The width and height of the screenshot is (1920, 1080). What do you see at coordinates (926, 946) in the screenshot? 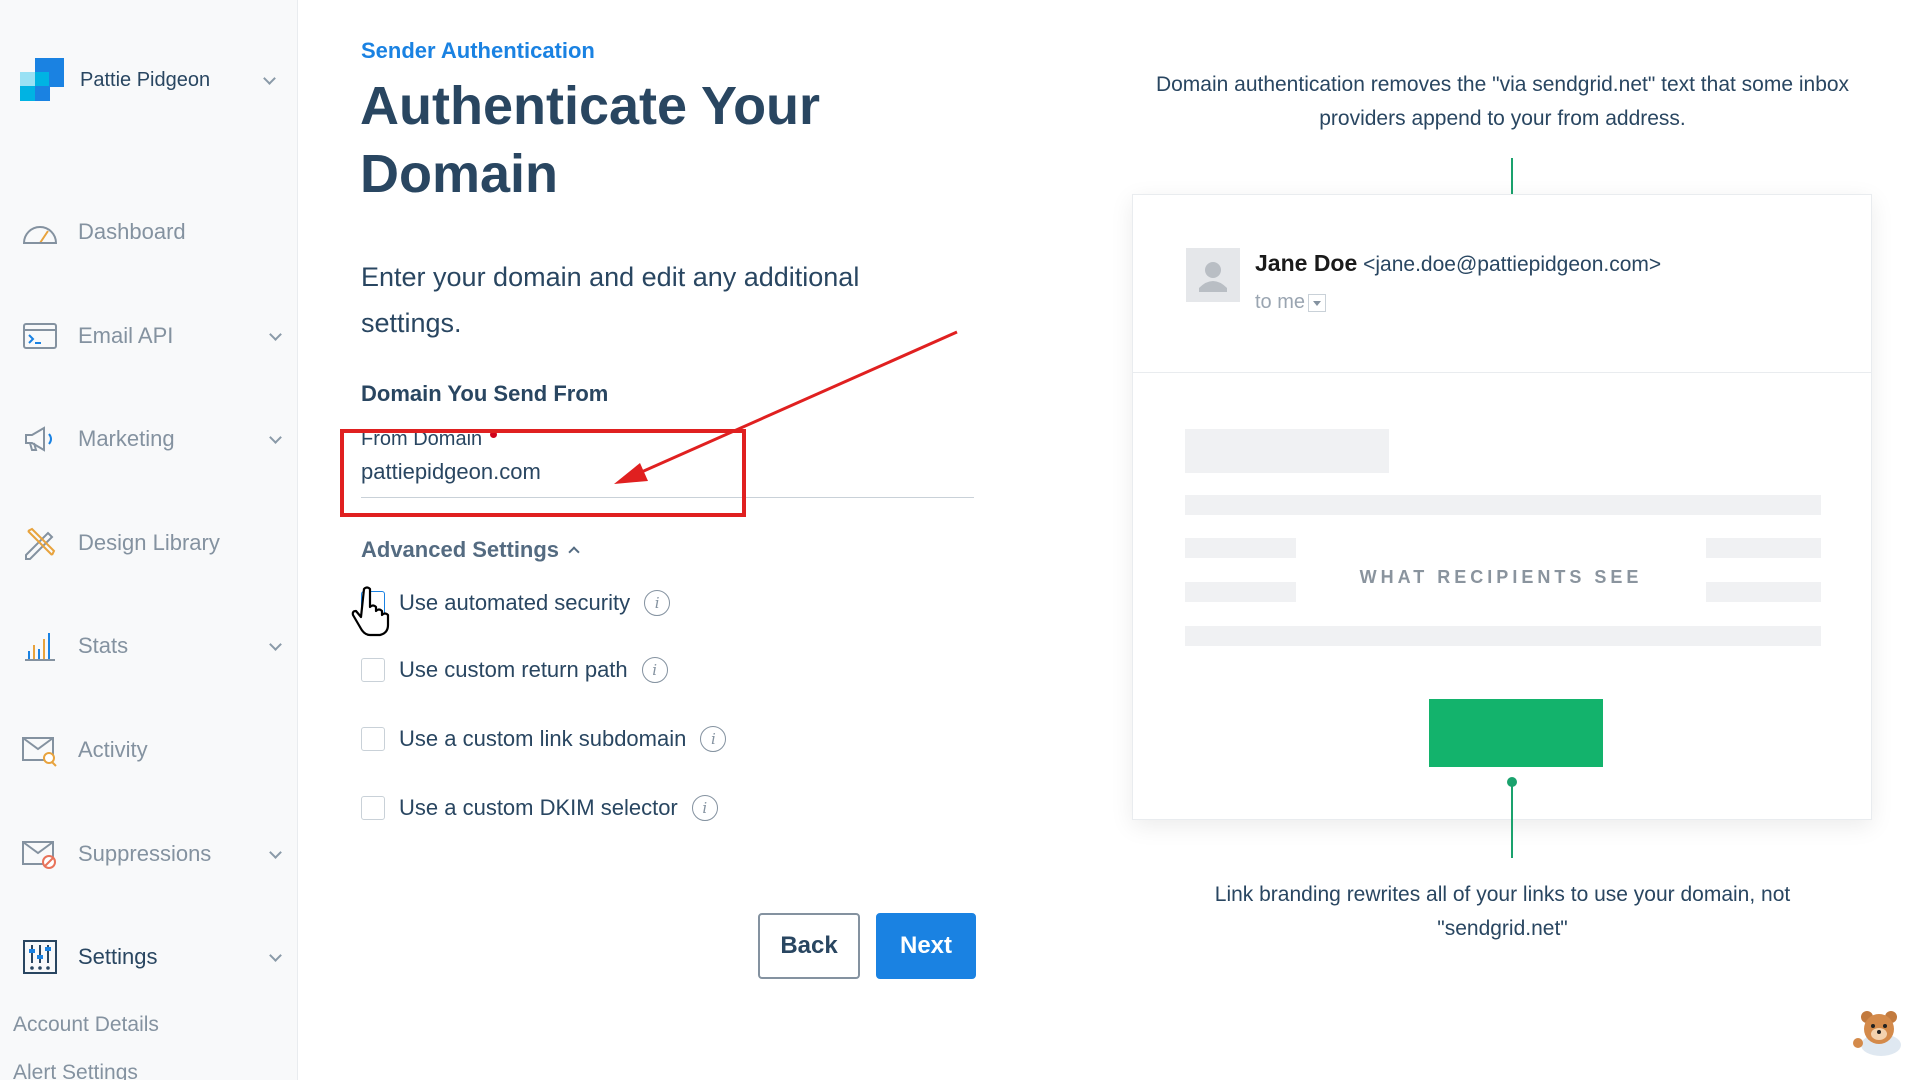
I see `next-button: Next` at bounding box center [926, 946].